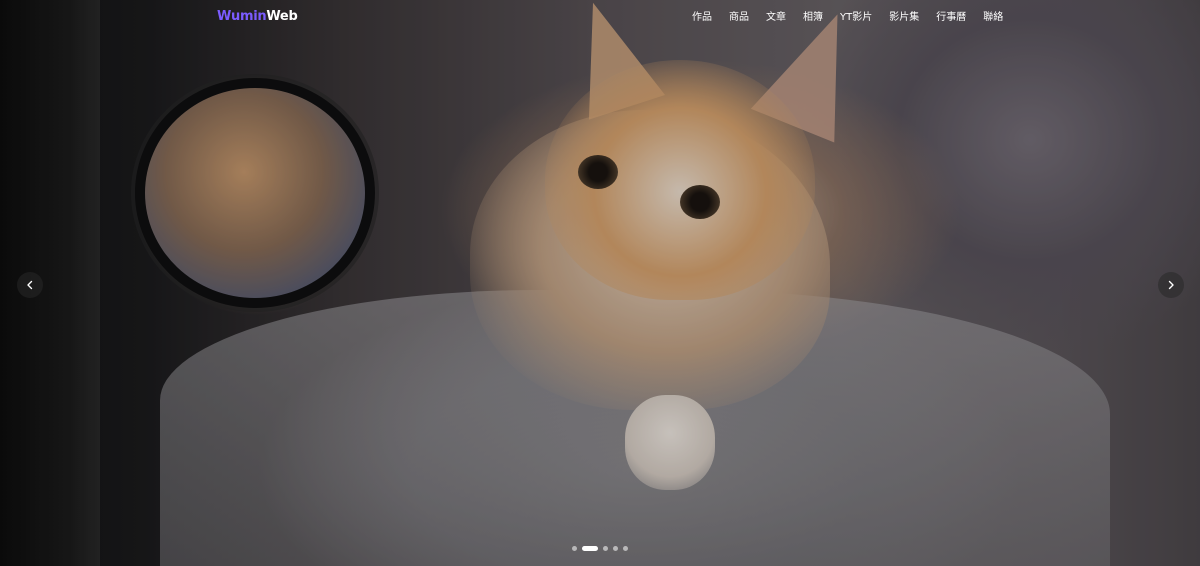 The height and width of the screenshot is (566, 1200). What do you see at coordinates (598, 172) in the screenshot?
I see `photo-cat-eye-left` at bounding box center [598, 172].